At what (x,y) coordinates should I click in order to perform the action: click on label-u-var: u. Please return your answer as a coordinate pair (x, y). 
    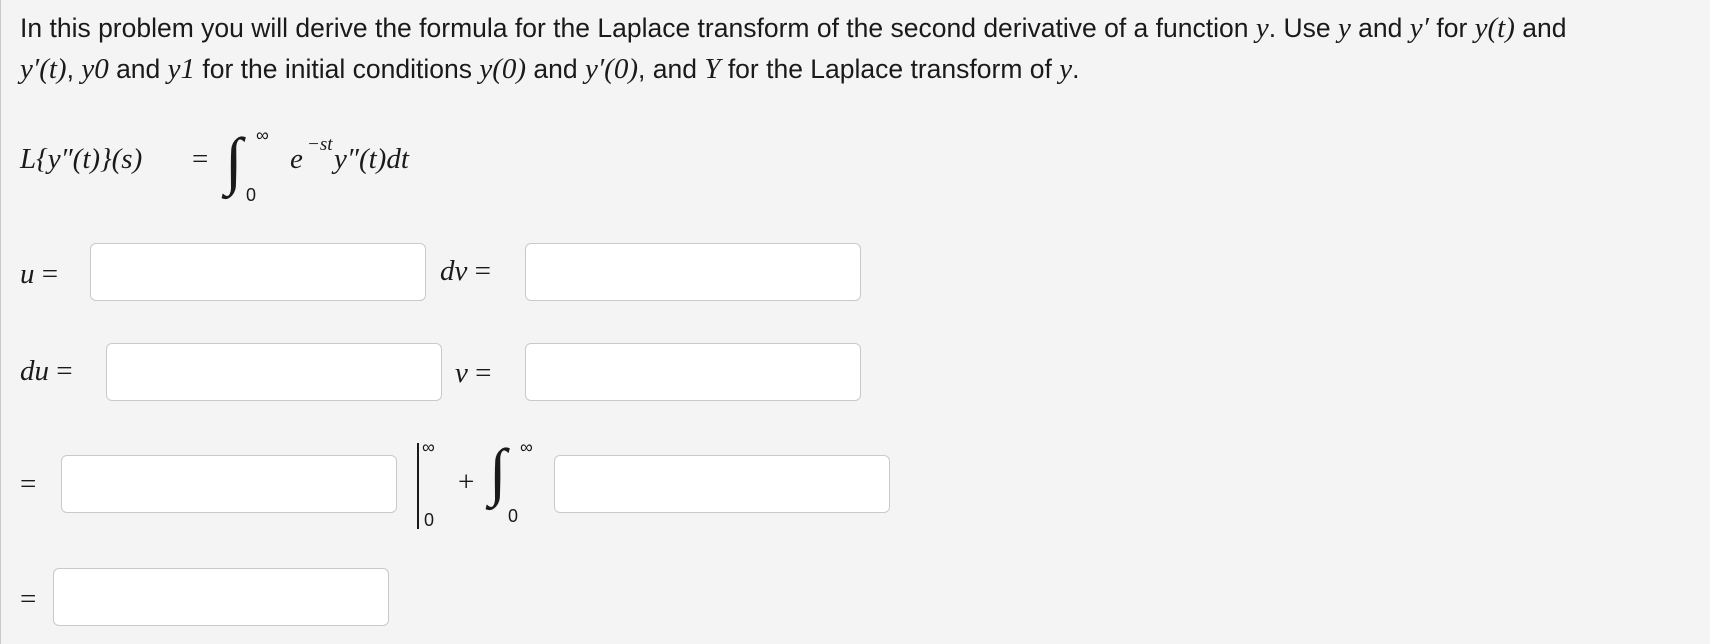
    Looking at the image, I should click on (27, 274).